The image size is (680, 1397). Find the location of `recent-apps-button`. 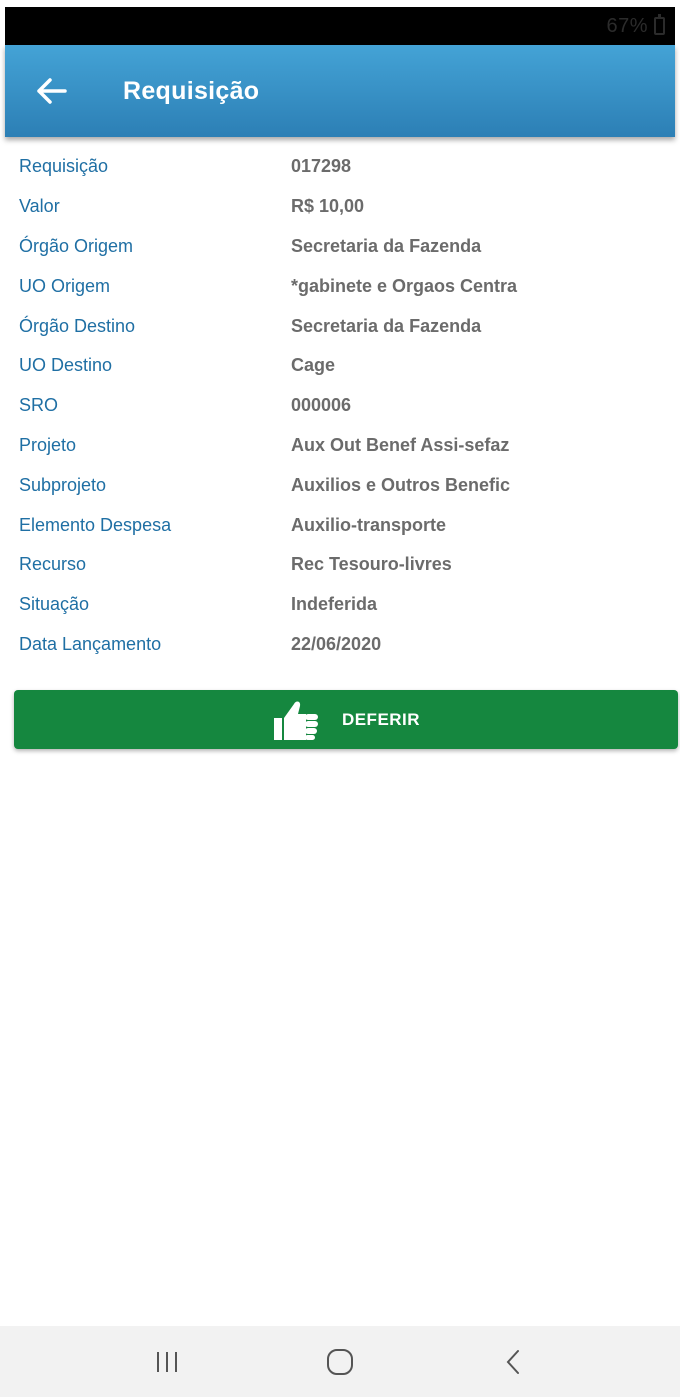

recent-apps-button is located at coordinates (167, 1362).